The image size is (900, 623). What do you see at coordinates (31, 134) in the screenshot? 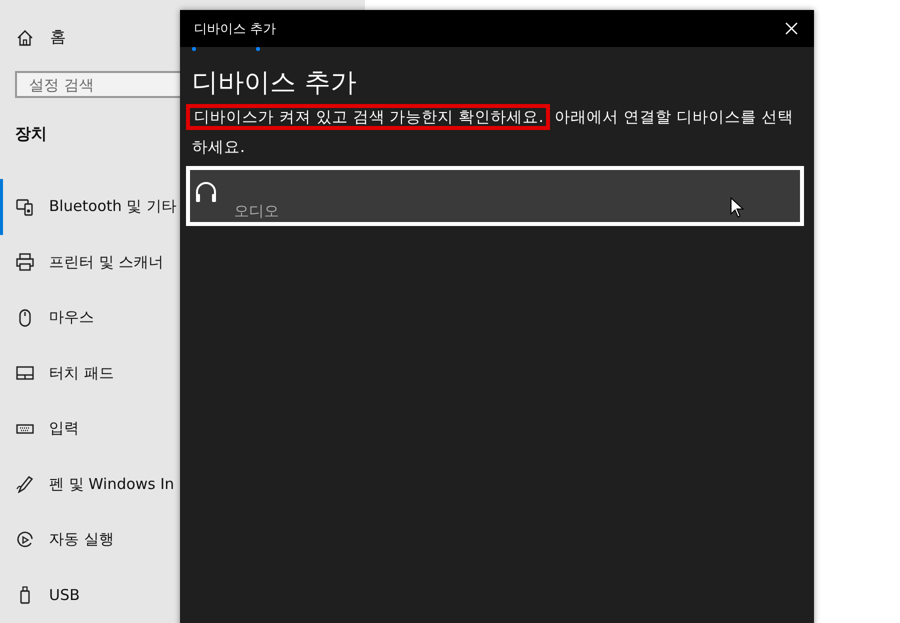
I see `section-title: 장치` at bounding box center [31, 134].